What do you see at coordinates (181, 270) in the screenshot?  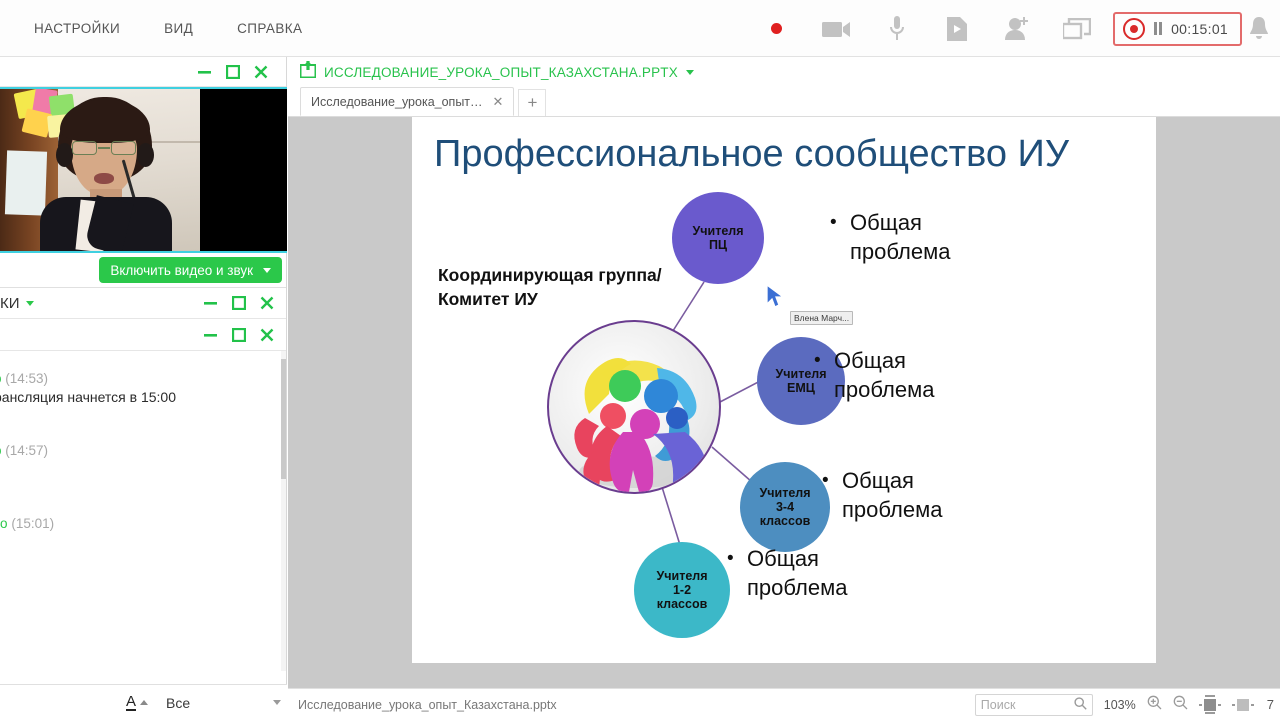 I see `enable-video-audio-label: Включить видео и звук` at bounding box center [181, 270].